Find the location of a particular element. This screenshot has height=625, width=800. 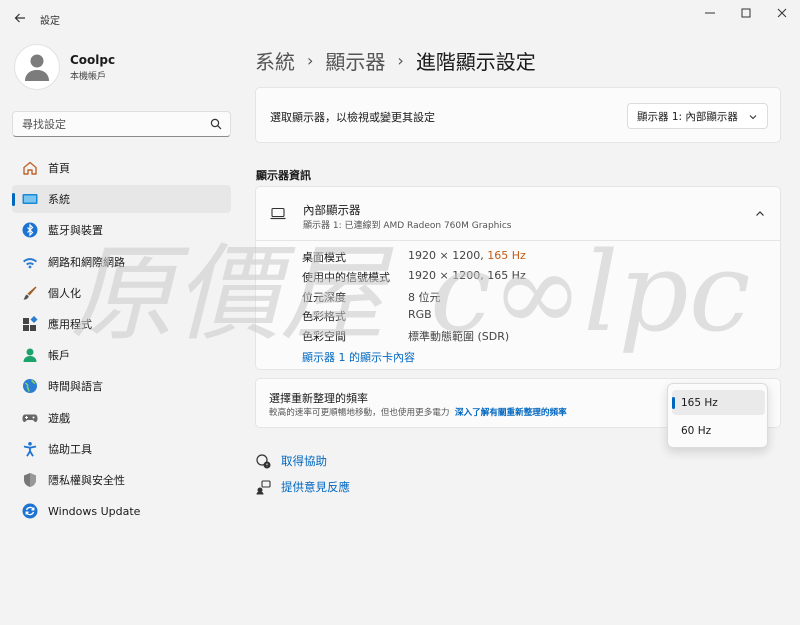

sidebar-item-label: 遊戲 is located at coordinates (59, 418).